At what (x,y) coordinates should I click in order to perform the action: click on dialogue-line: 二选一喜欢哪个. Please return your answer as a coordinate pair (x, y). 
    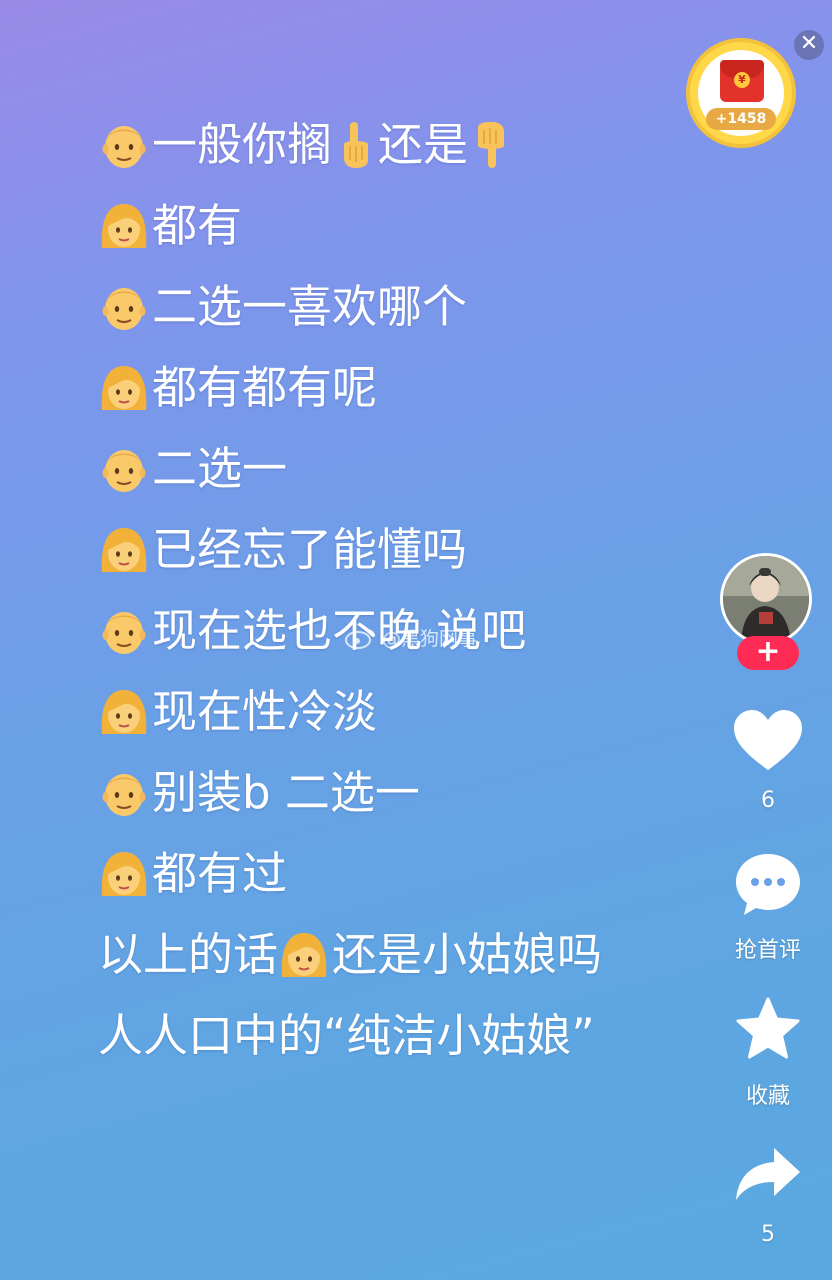
    Looking at the image, I should click on (282, 307).